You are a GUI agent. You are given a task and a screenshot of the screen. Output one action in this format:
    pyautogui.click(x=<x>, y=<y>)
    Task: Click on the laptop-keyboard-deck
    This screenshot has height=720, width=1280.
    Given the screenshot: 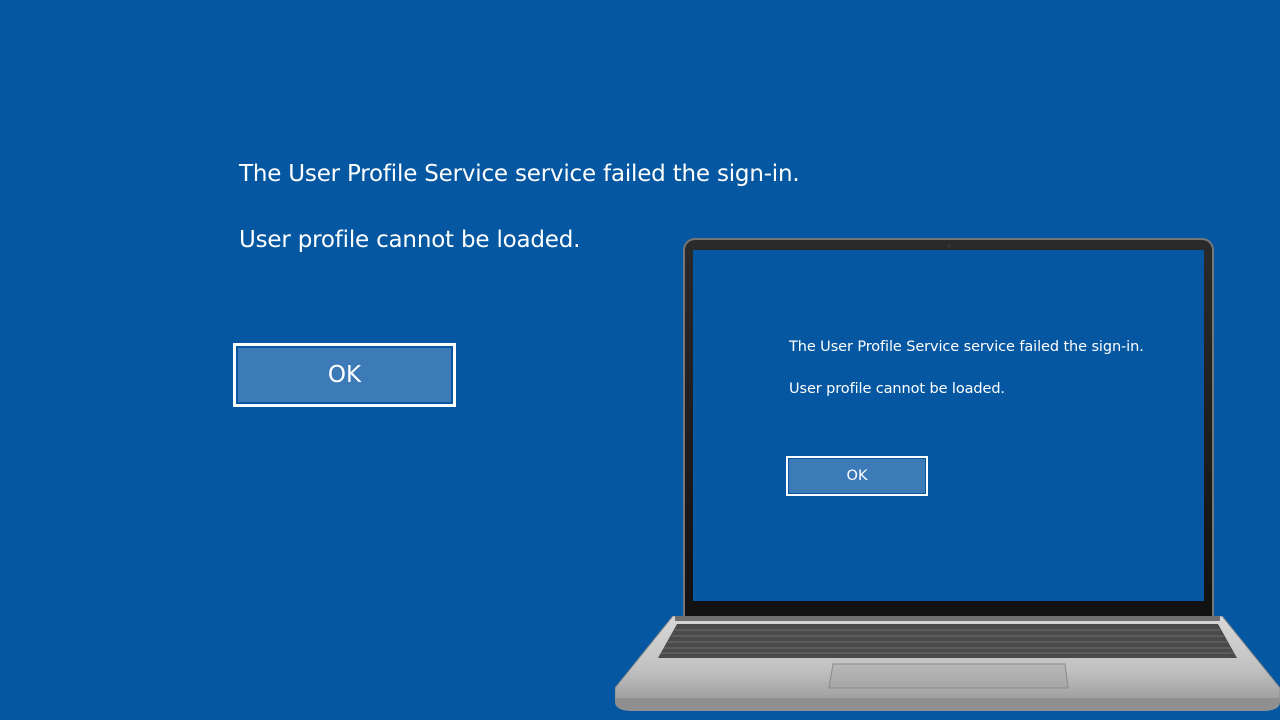 What is the action you would take?
    pyautogui.click(x=947, y=663)
    